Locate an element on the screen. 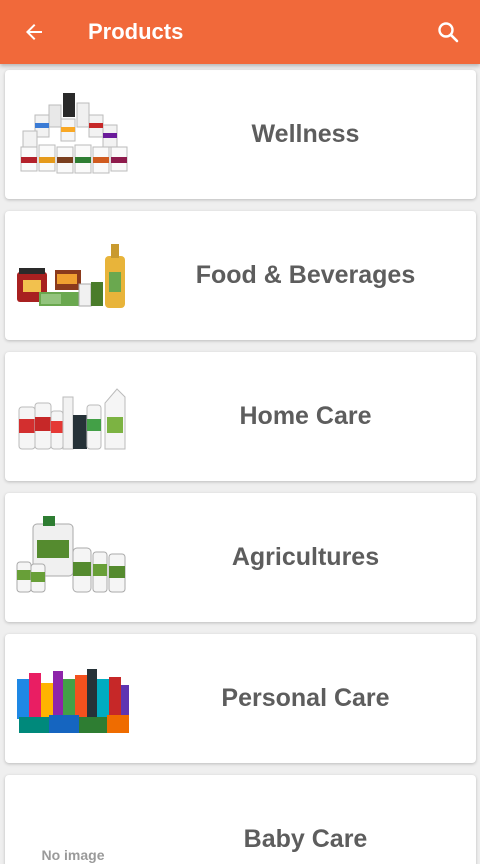  category-label-wellness: Wellness is located at coordinates (305, 134).